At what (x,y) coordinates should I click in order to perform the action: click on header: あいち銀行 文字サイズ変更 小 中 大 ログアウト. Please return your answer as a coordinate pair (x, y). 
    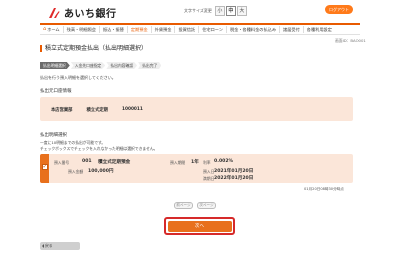
    Looking at the image, I should click on (200, 11).